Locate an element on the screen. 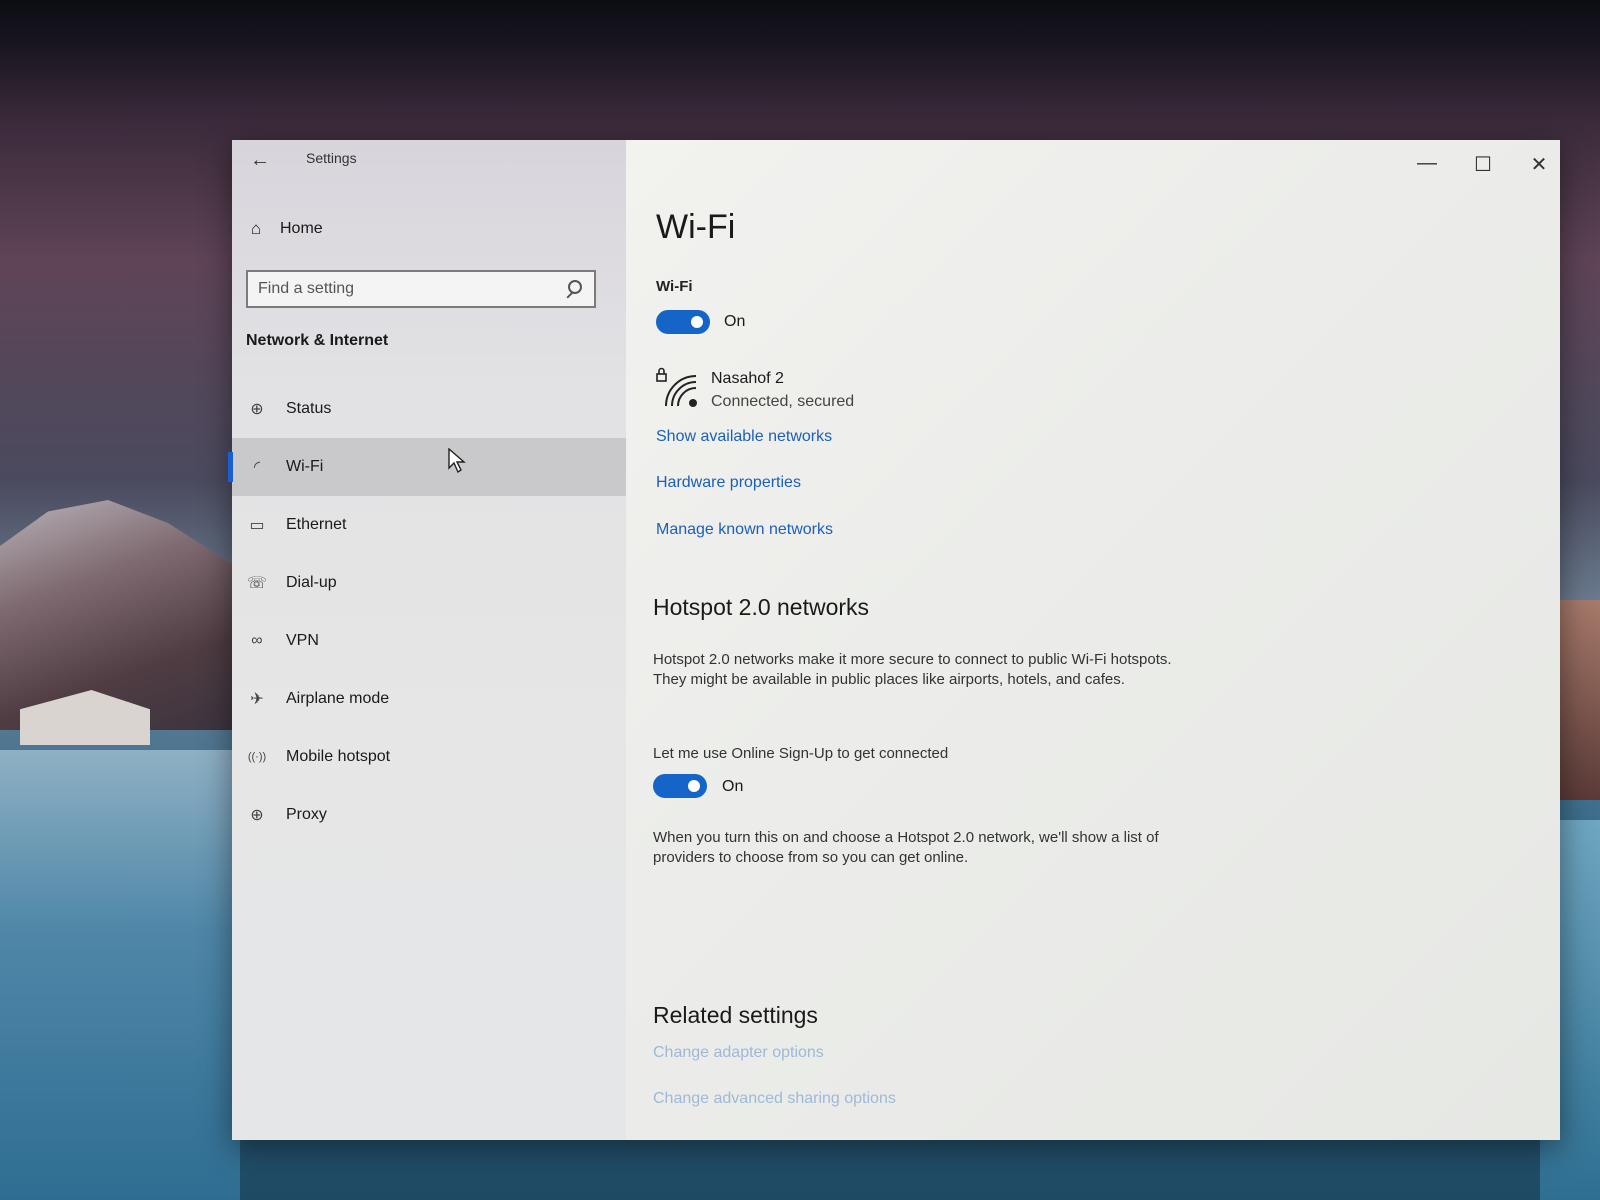  sidebar-item-label: Status is located at coordinates (309, 408).